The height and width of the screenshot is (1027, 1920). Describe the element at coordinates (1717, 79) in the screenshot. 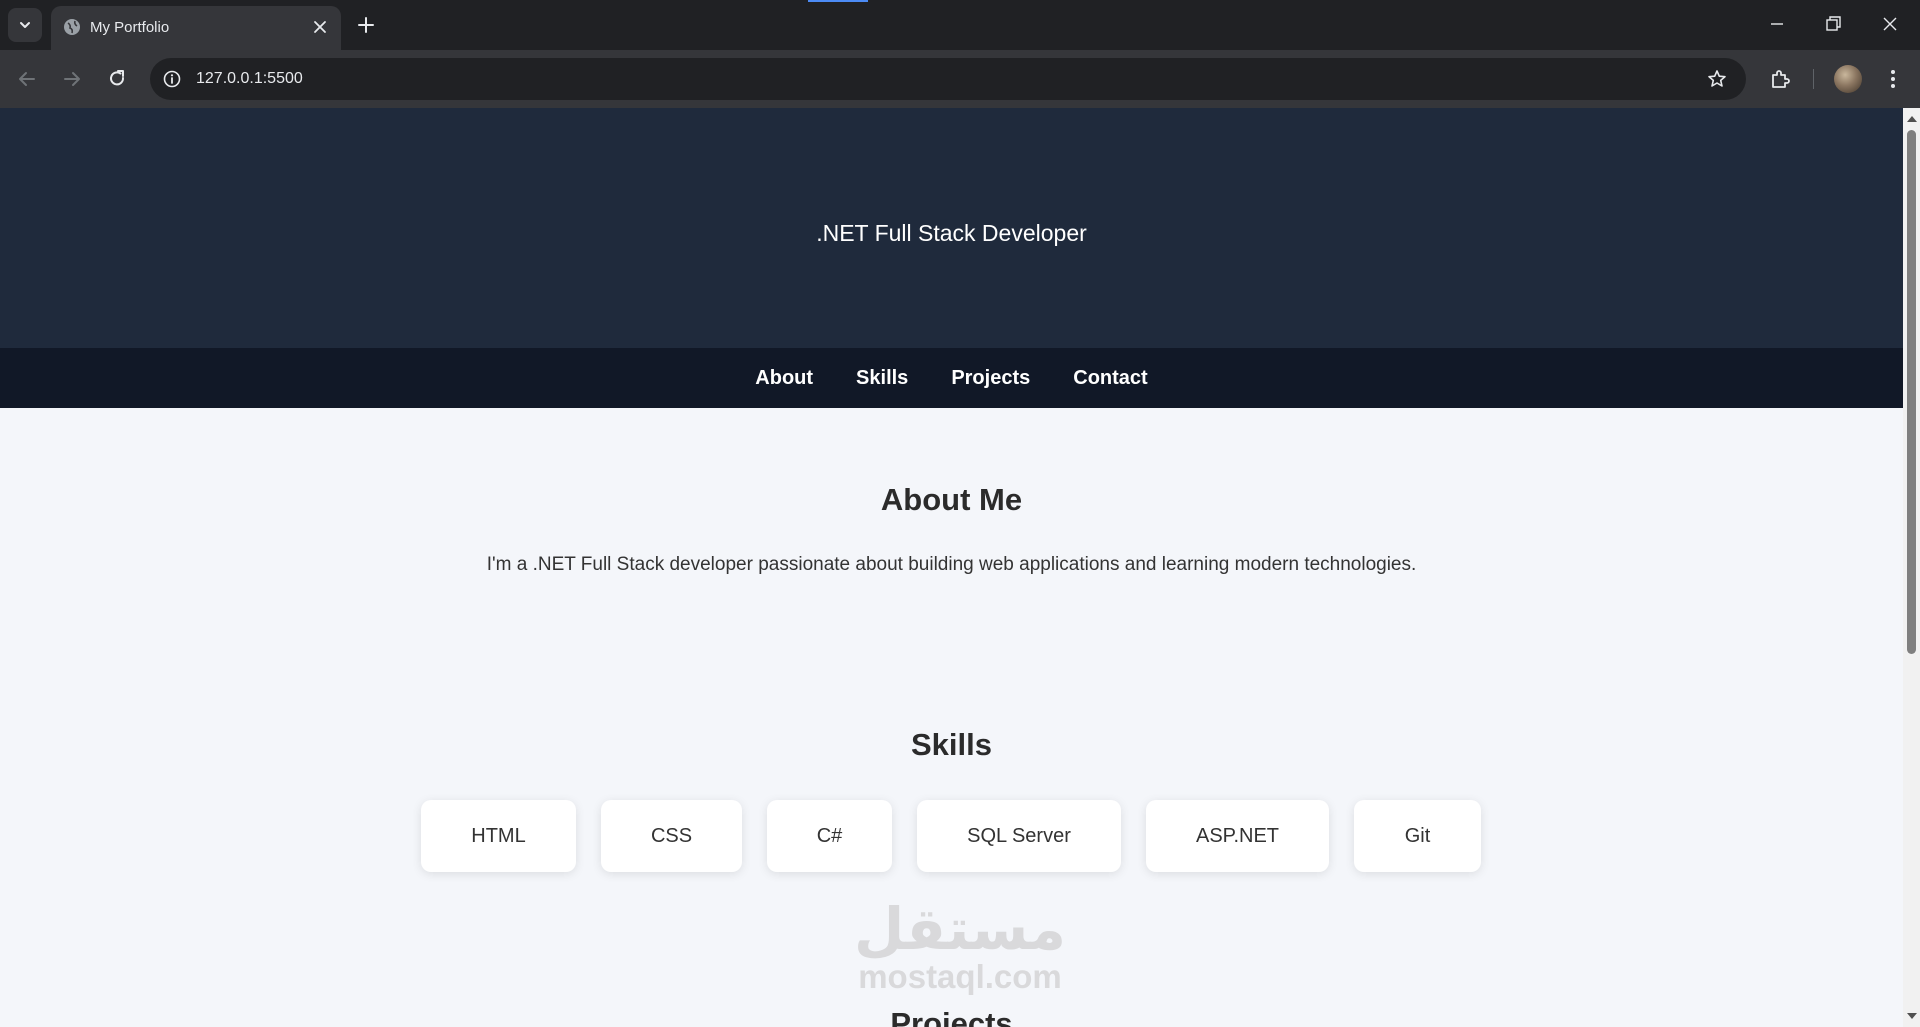

I see `star-icon` at that location.